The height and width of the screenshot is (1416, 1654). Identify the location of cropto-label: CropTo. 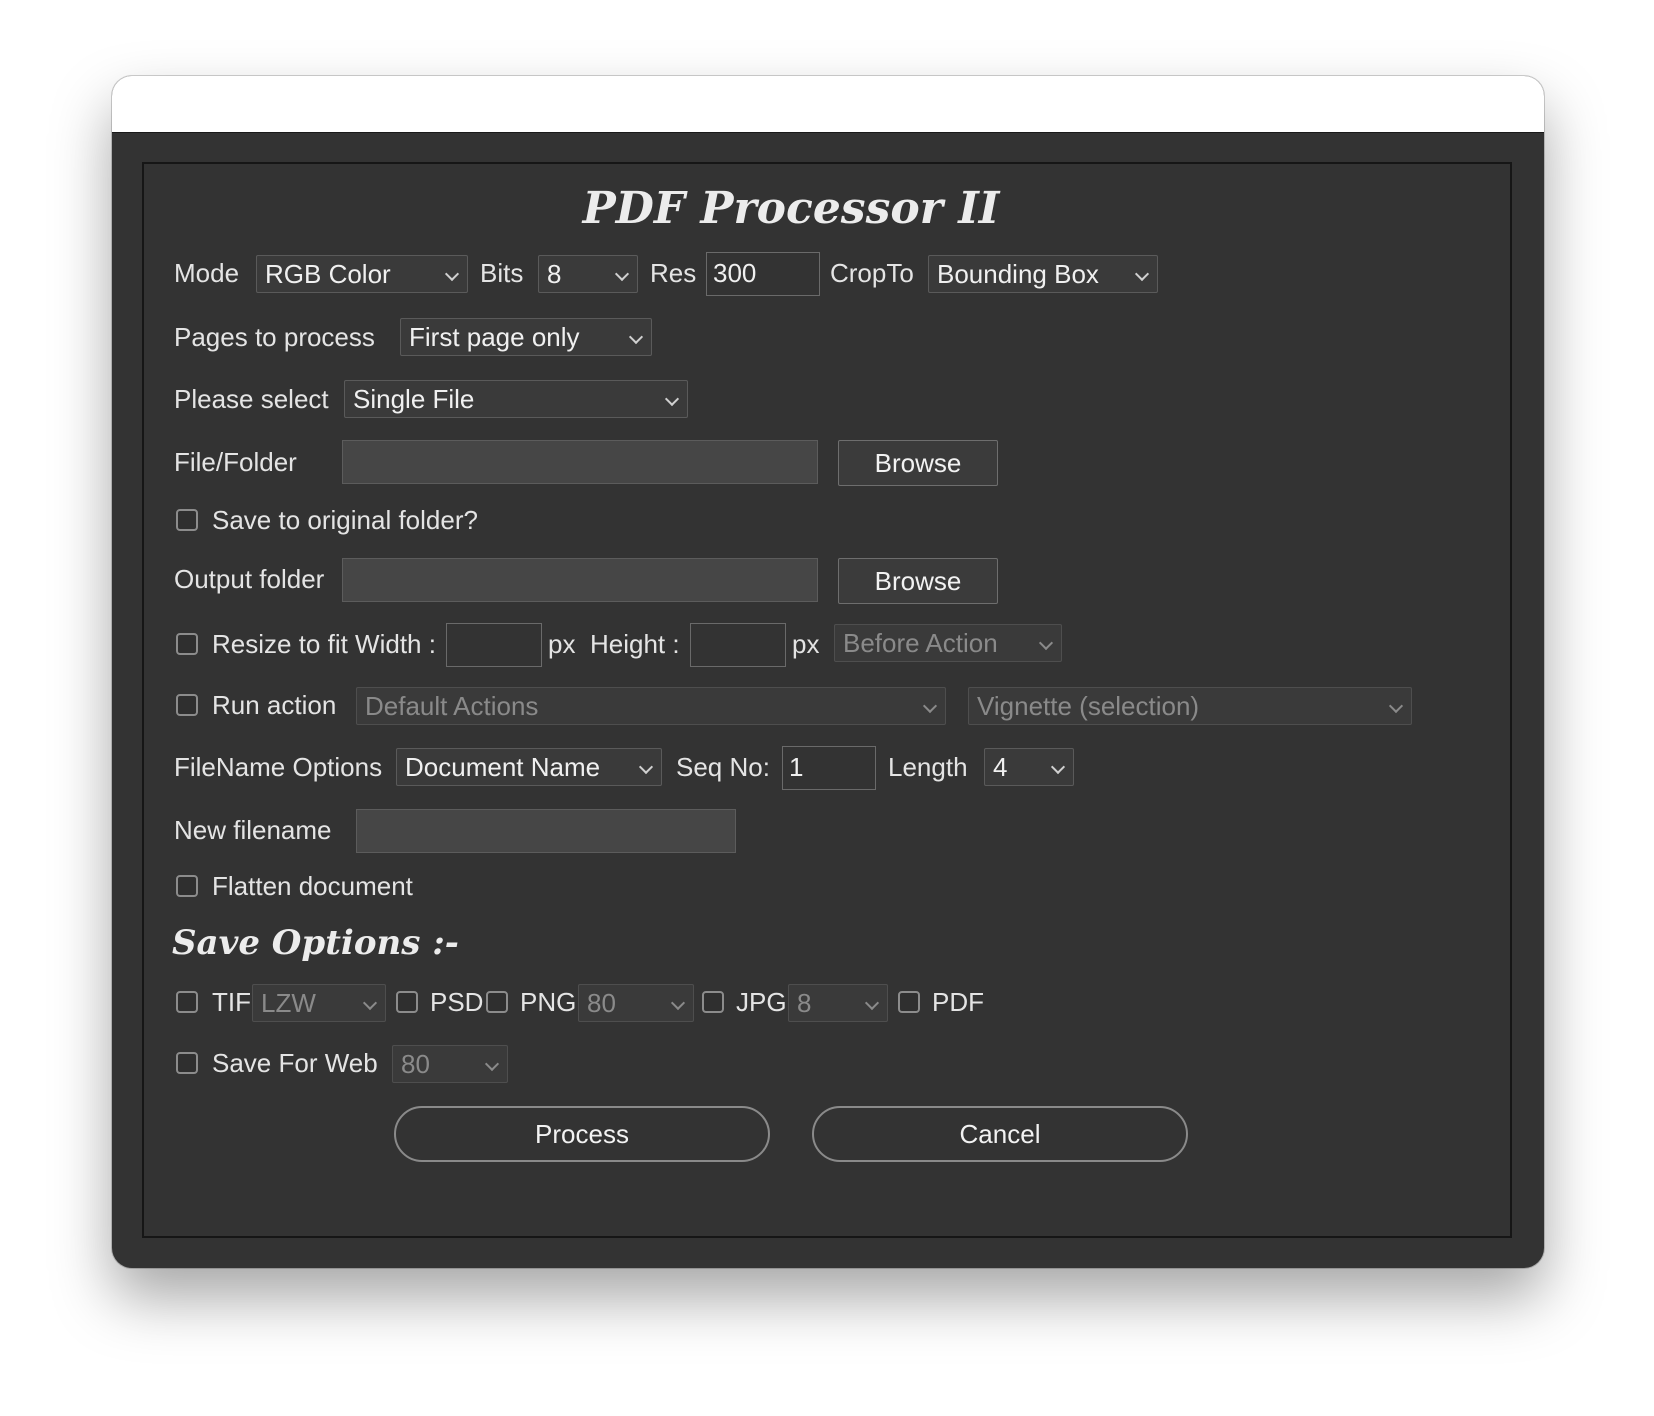
(872, 273).